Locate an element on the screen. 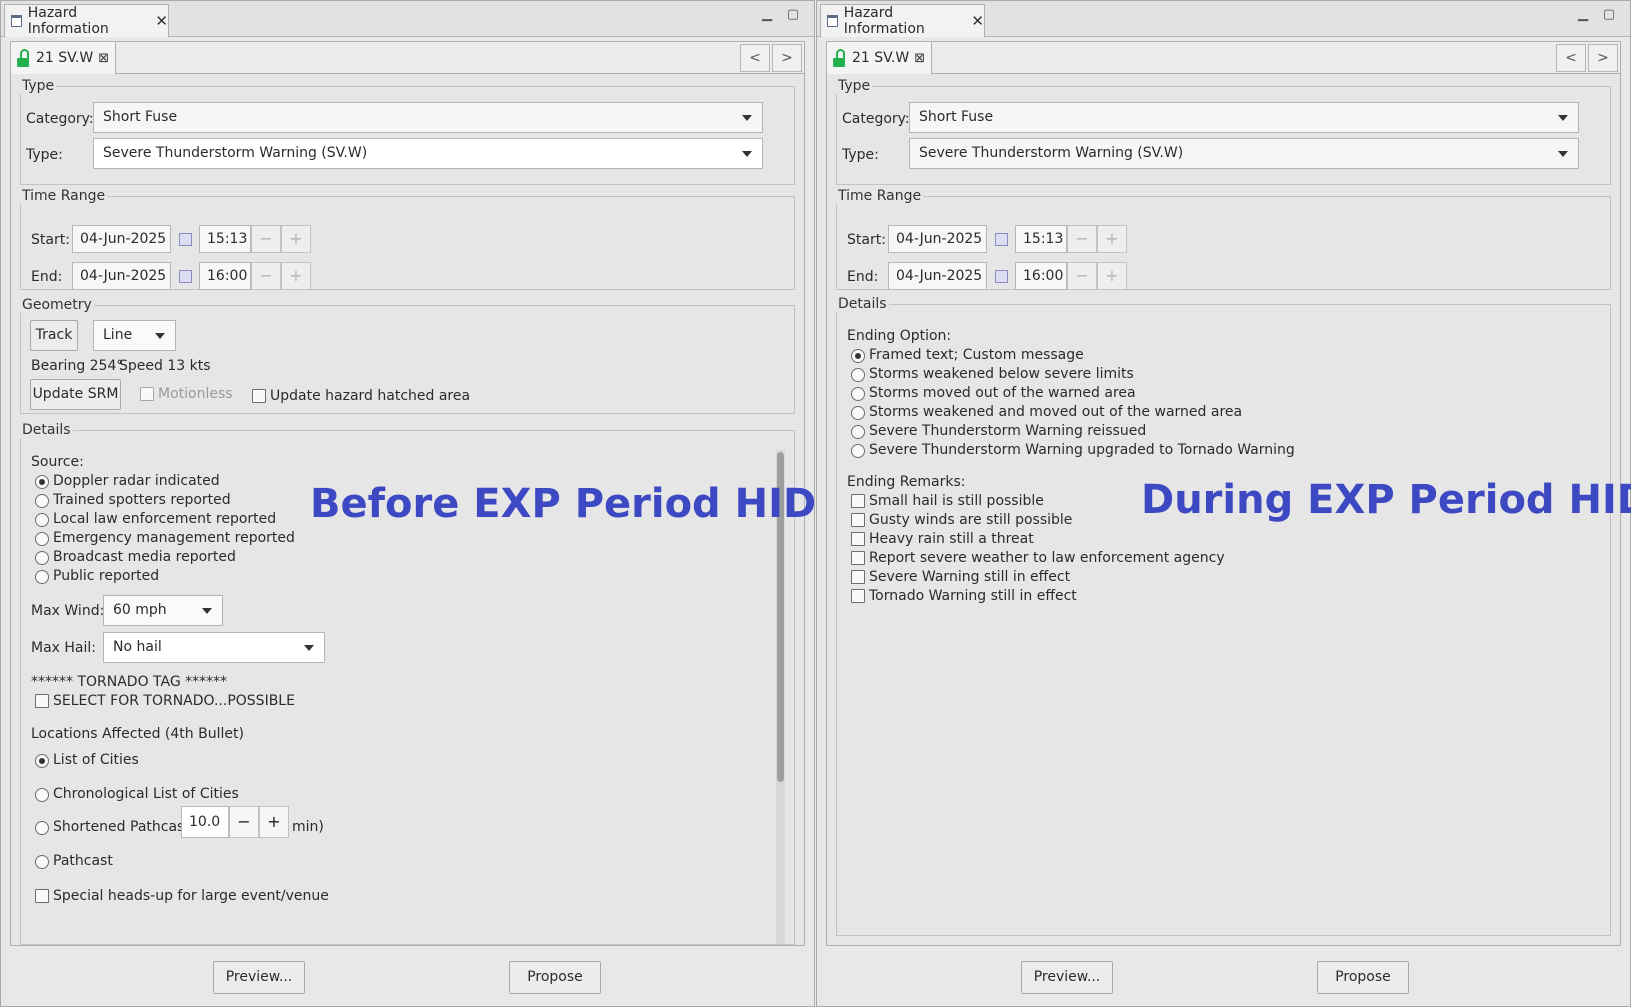  pathcast-minutes-increment: + is located at coordinates (274, 822).